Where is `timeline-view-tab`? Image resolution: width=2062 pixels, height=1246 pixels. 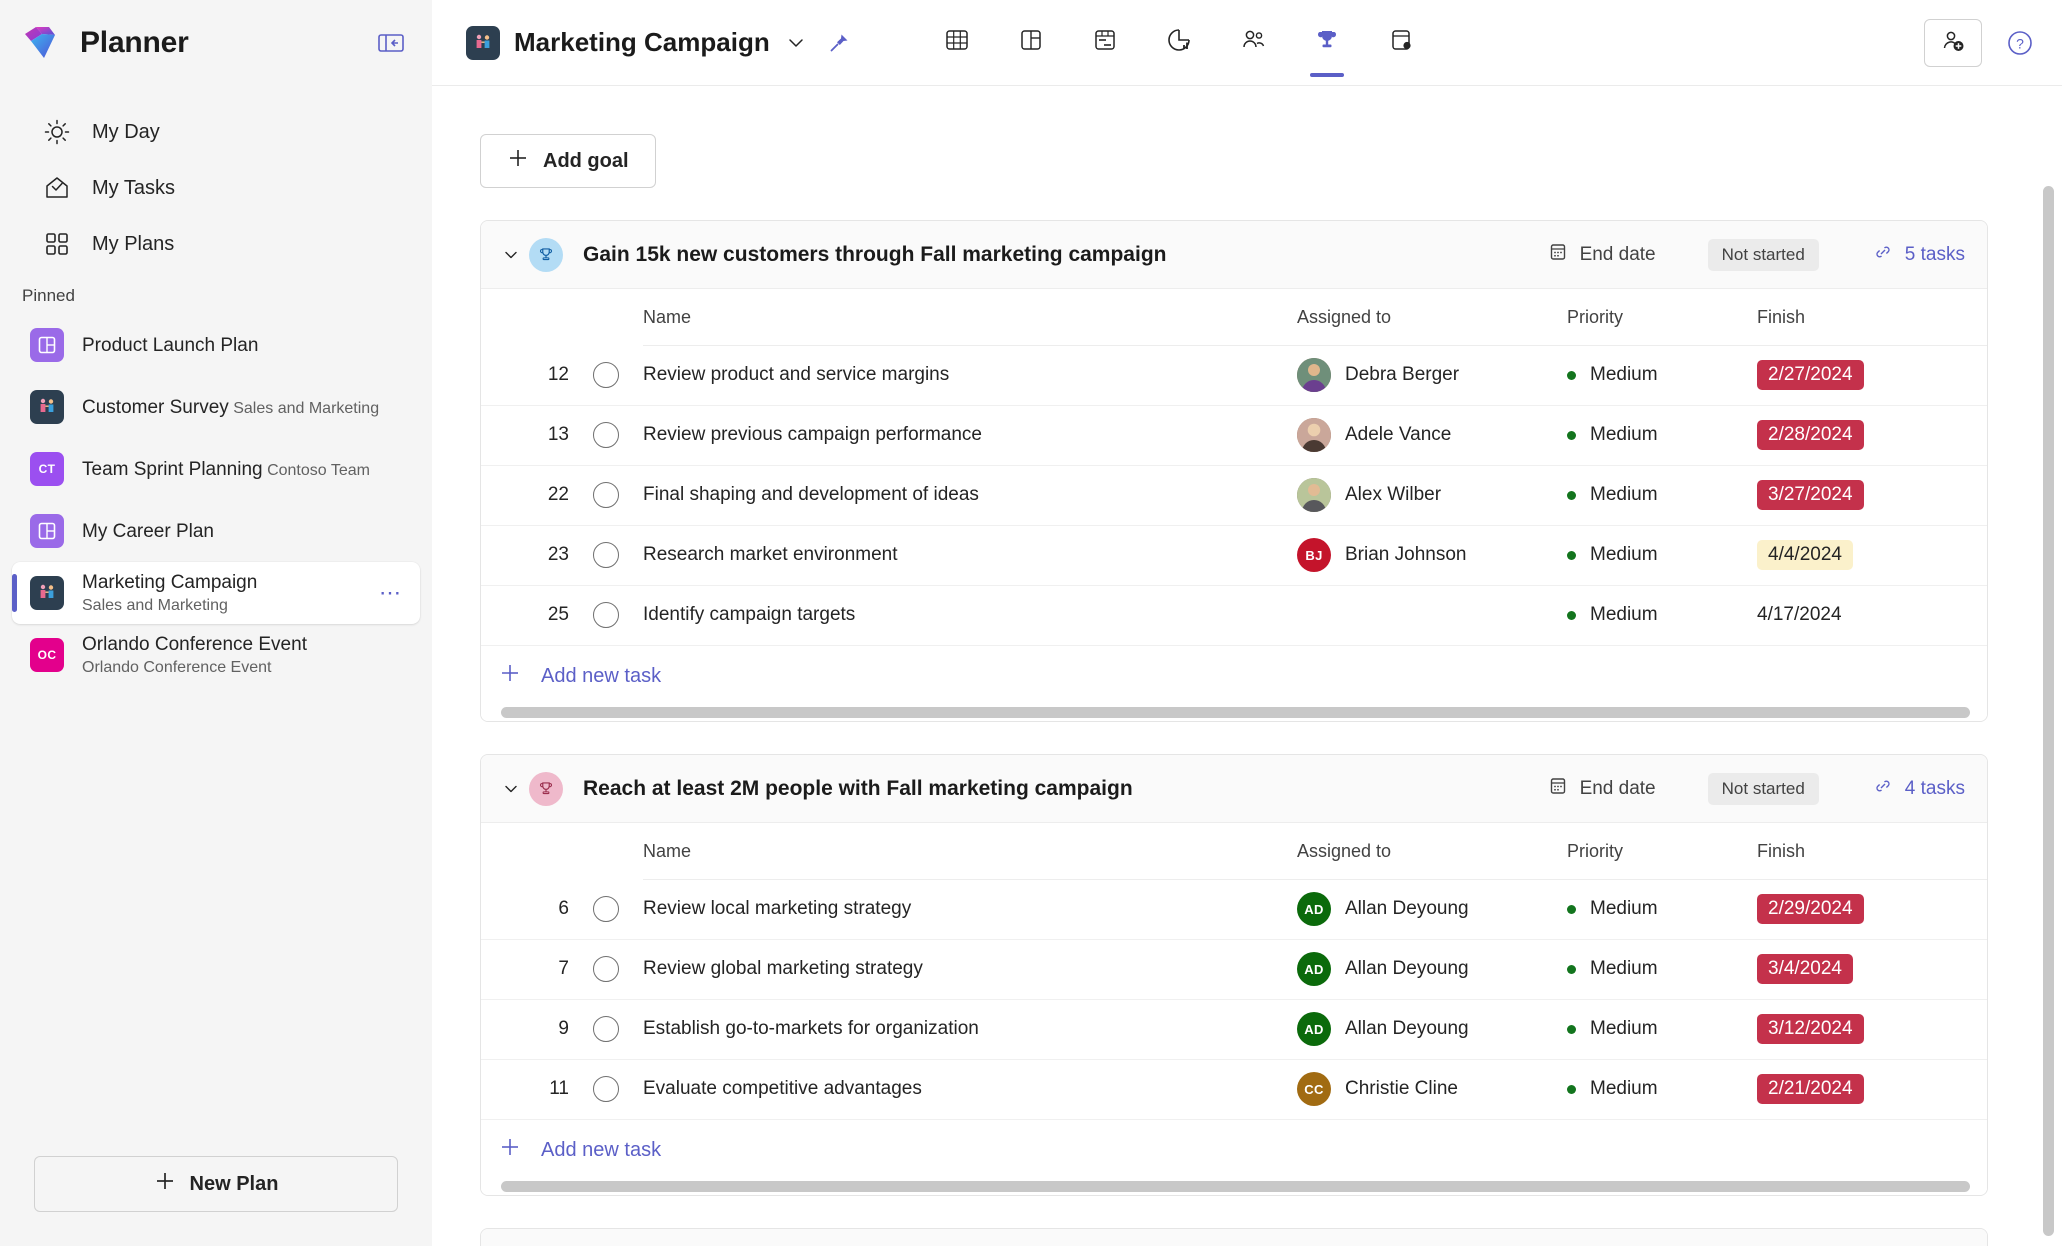 timeline-view-tab is located at coordinates (1105, 42).